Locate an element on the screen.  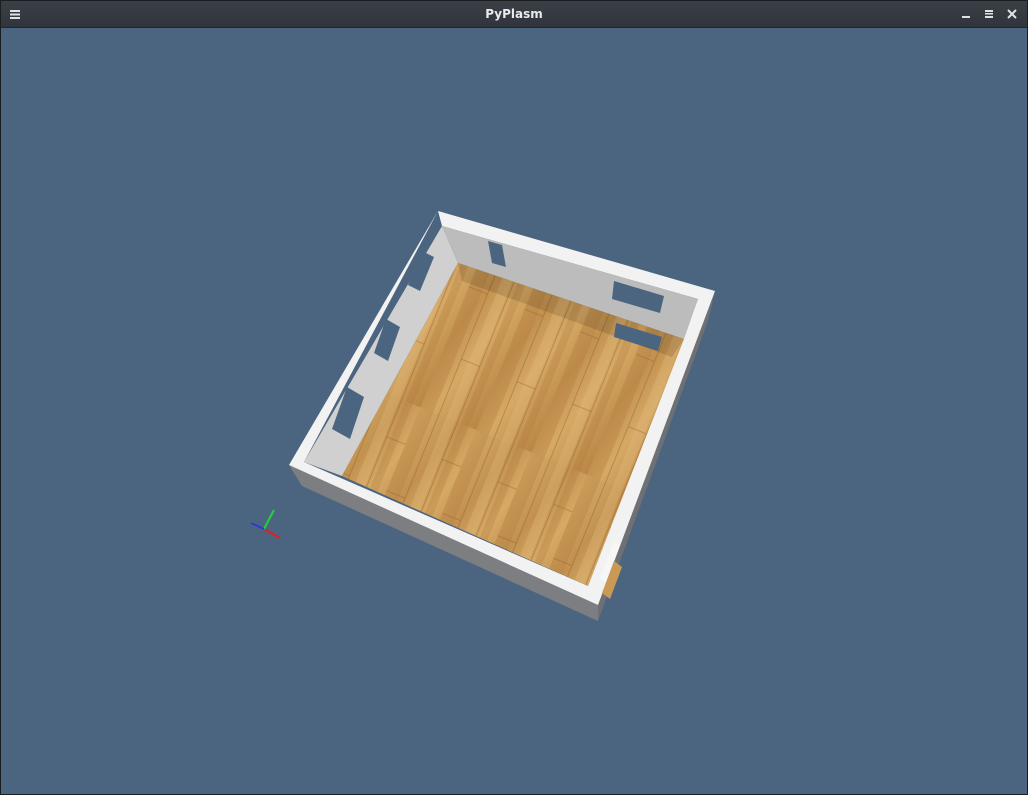
window-title: PyPlasm is located at coordinates (514, 14).